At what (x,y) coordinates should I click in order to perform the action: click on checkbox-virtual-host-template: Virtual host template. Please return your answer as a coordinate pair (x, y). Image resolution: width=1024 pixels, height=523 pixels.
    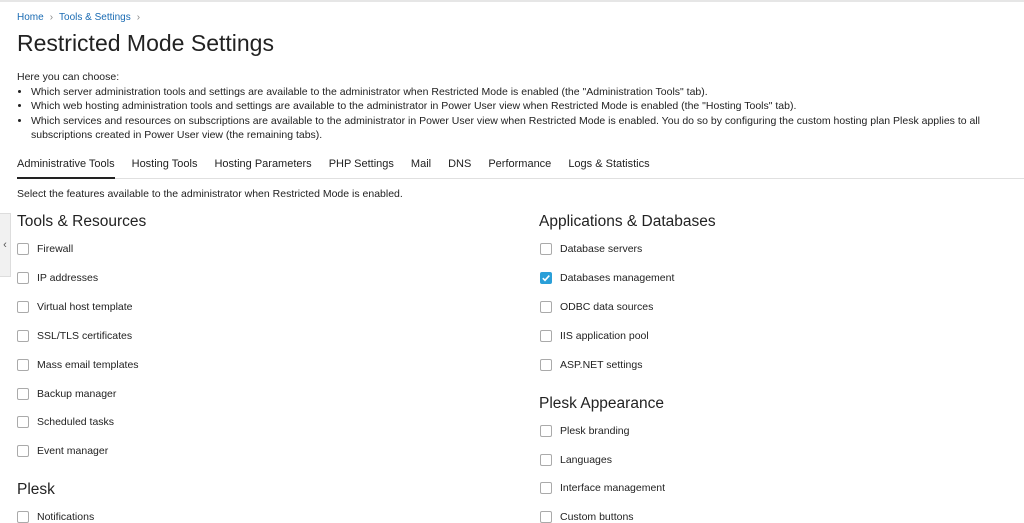
    Looking at the image, I should click on (75, 307).